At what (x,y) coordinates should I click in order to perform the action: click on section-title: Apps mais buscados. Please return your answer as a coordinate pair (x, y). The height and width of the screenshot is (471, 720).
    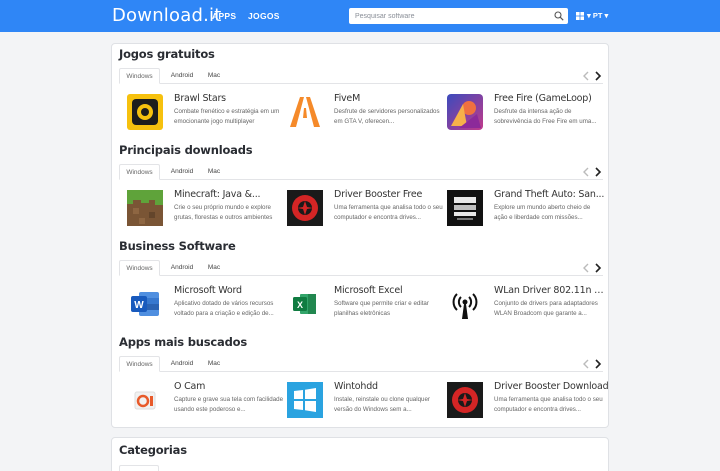
    Looking at the image, I should click on (183, 342).